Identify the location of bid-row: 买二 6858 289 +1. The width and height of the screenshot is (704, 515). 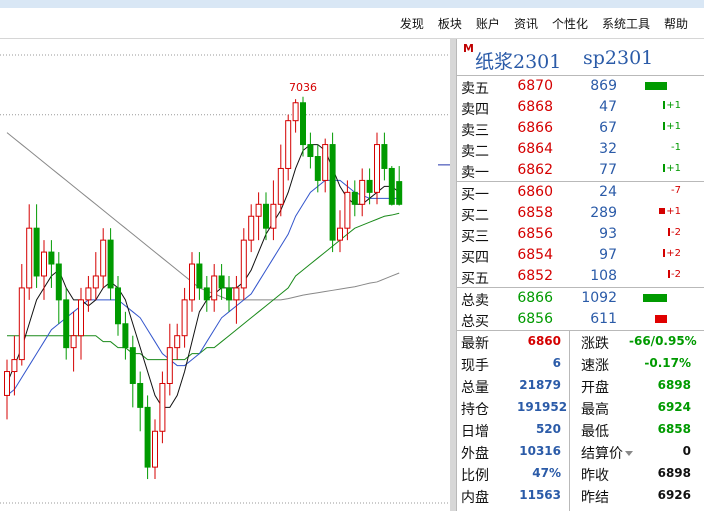
(580, 213).